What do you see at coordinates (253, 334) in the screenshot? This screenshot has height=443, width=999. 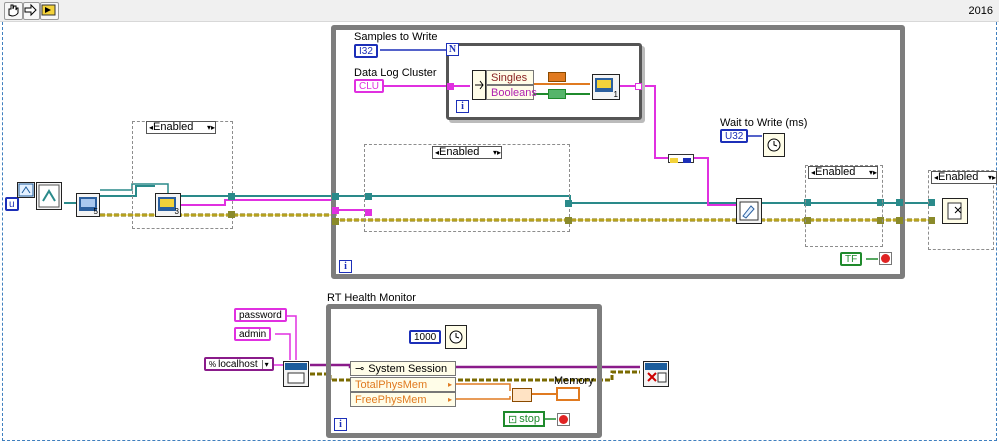 I see `admin-constant: admin` at bounding box center [253, 334].